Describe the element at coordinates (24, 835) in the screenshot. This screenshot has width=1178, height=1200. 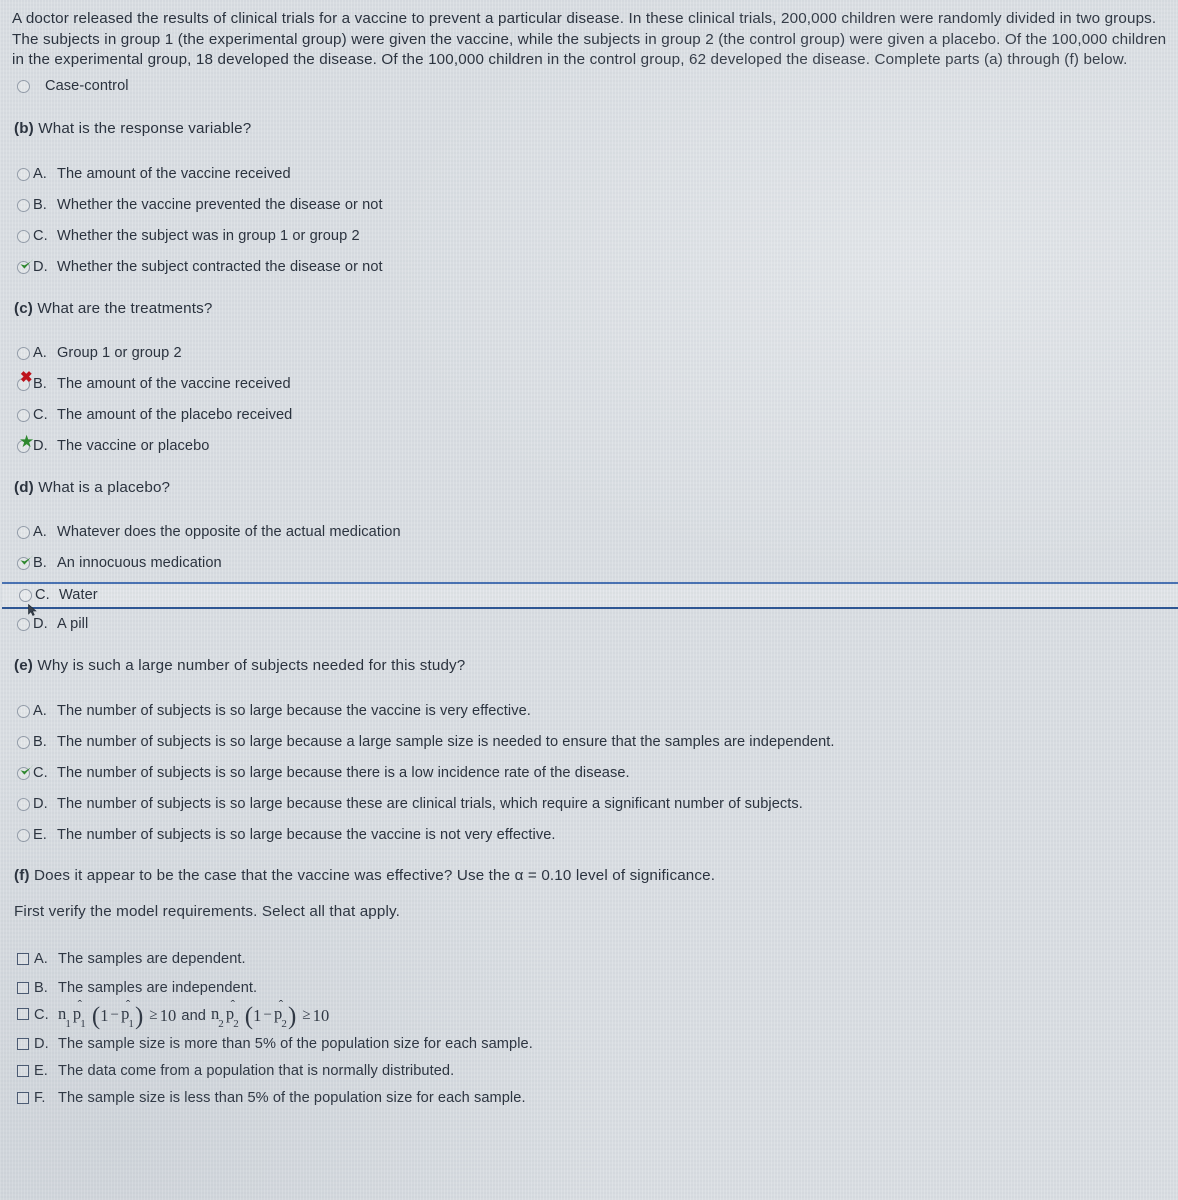
I see `radio-e-e` at that location.